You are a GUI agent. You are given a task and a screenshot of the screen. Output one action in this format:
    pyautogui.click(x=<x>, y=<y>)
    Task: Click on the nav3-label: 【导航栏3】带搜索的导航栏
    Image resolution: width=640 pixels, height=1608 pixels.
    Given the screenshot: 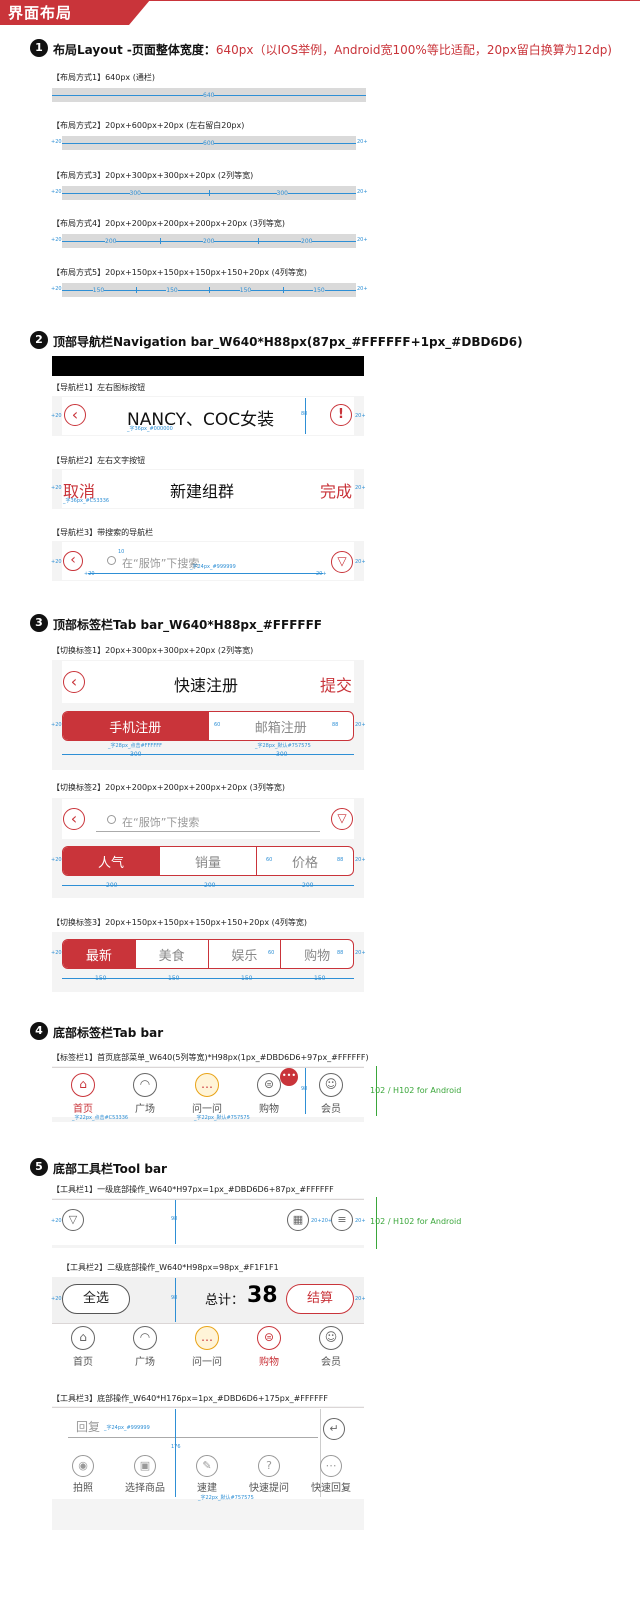 What is the action you would take?
    pyautogui.click(x=103, y=532)
    